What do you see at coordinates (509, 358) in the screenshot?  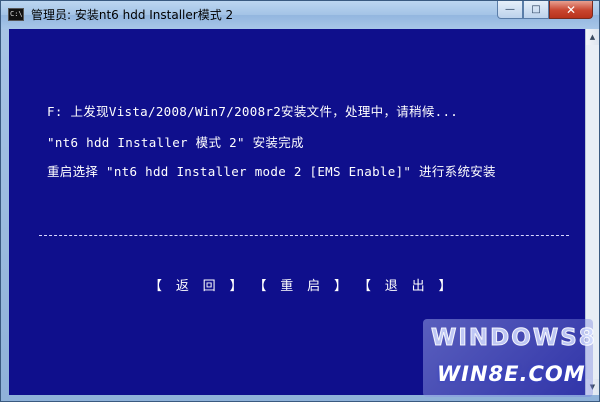 I see `watermark-logo: WINDOWS8 WIN8E.COM` at bounding box center [509, 358].